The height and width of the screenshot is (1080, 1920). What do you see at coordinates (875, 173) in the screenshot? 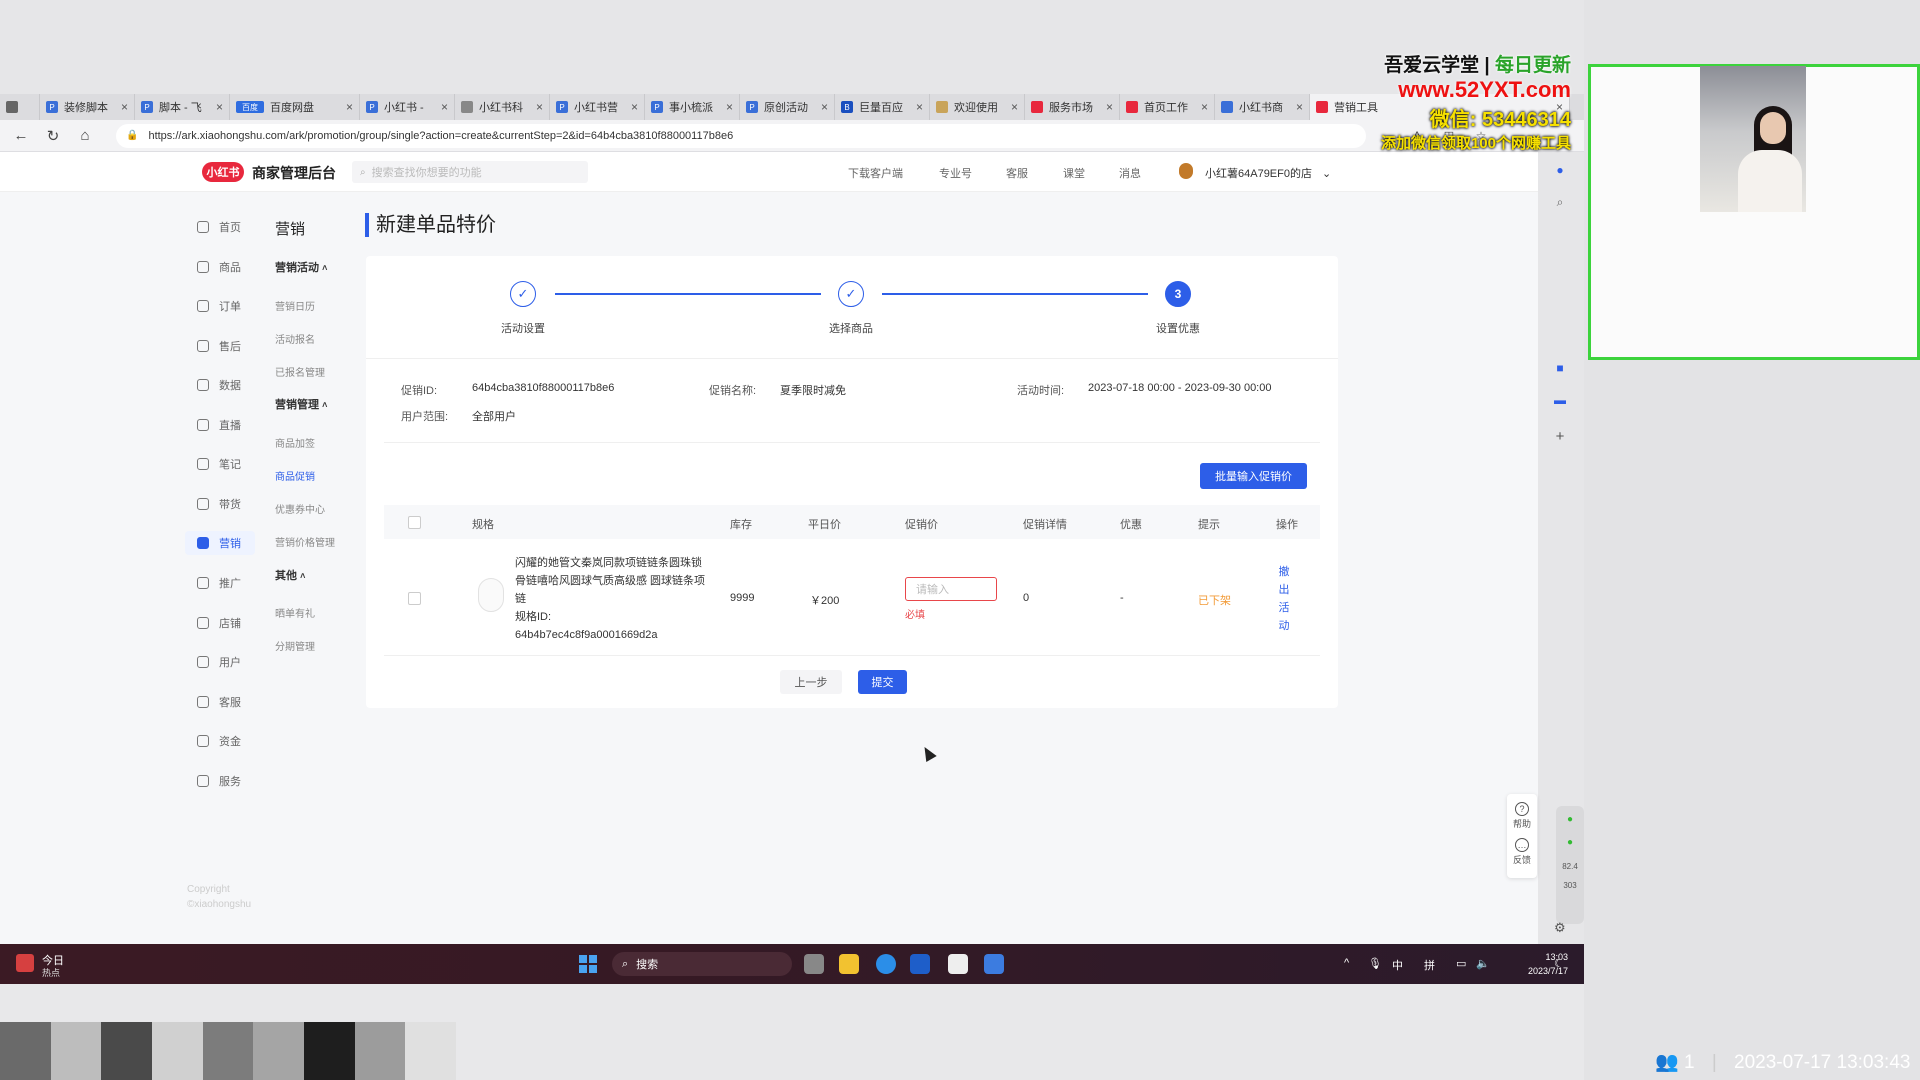
I see `download-client-link: 下载客户端` at bounding box center [875, 173].